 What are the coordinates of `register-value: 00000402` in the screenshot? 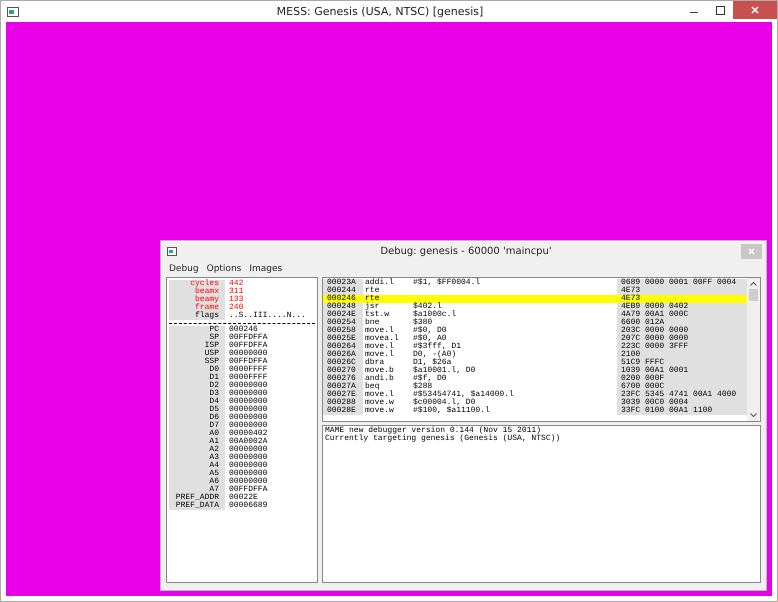 It's located at (248, 434).